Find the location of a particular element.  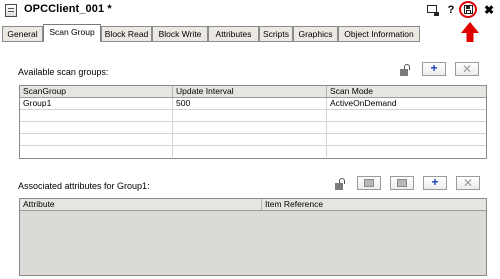

window-title: OPCClient_001 * is located at coordinates (68, 9).